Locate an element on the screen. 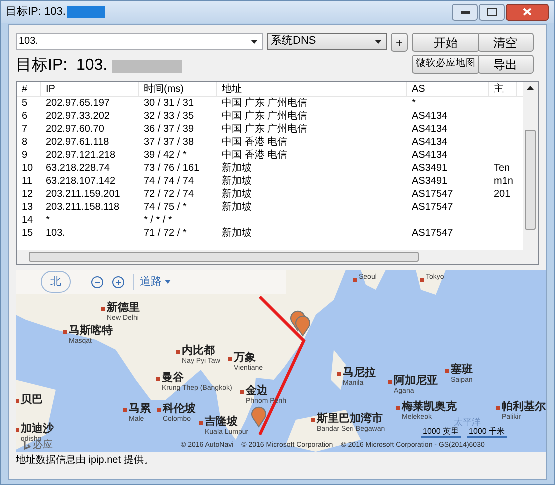  table-cell-text: 63.218.107.142 is located at coordinates (81, 182).